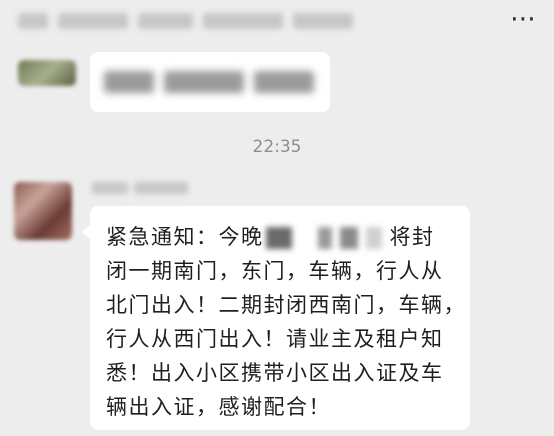 The image size is (554, 436). Describe the element at coordinates (185, 237) in the screenshot. I see `message-text: 紧急通知：今晚` at that location.